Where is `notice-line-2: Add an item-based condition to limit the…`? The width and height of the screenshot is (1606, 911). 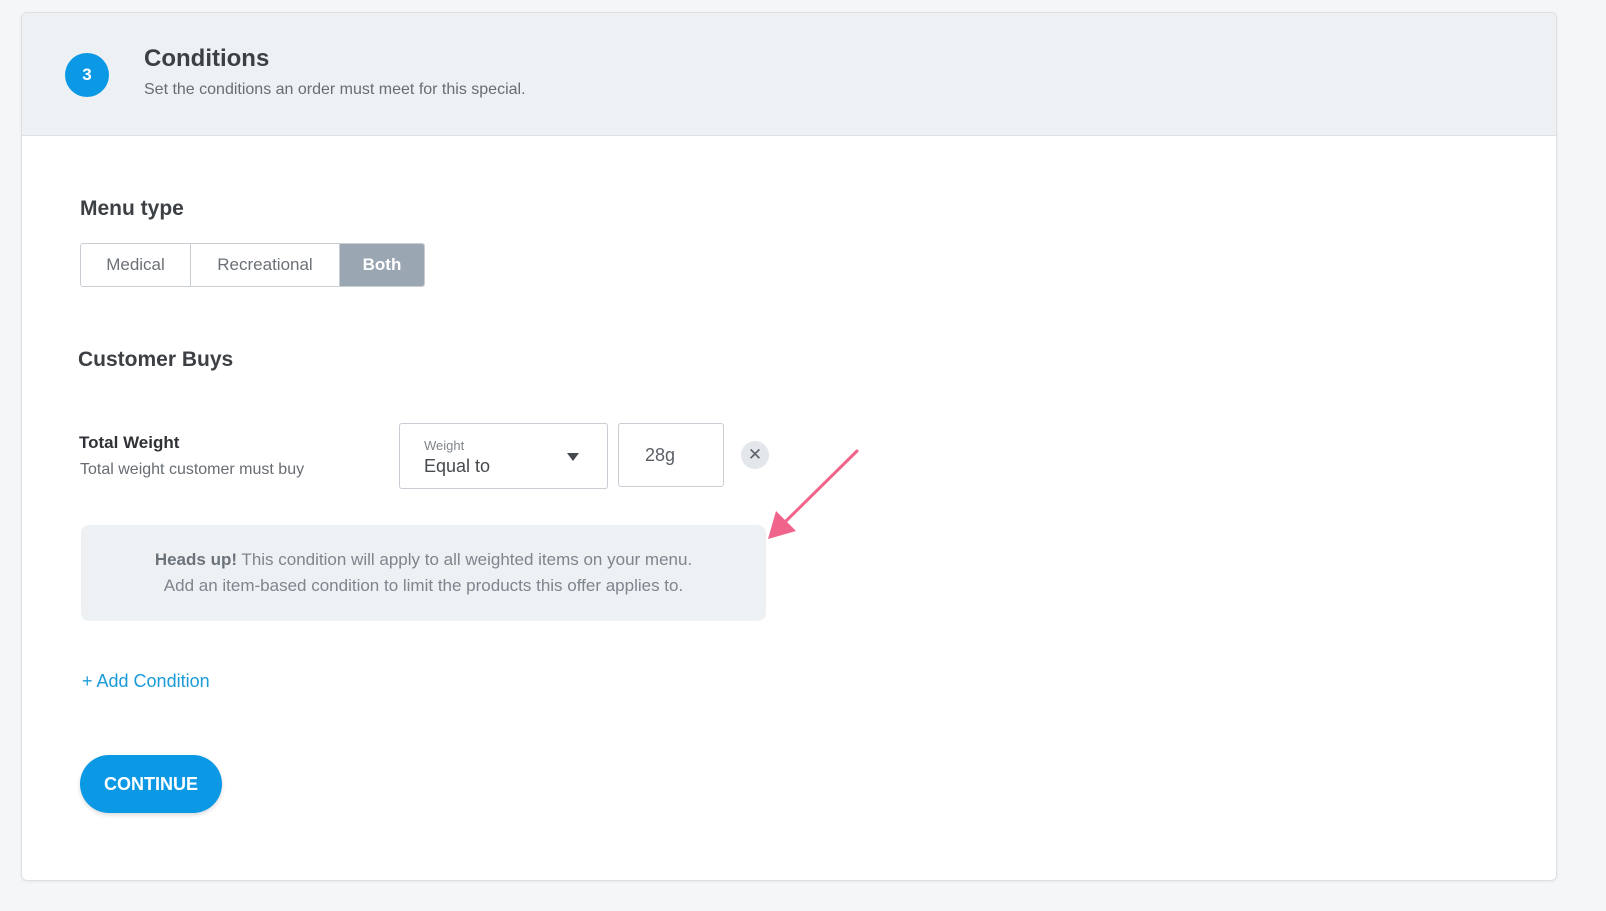 notice-line-2: Add an item-based condition to limit the… is located at coordinates (423, 585).